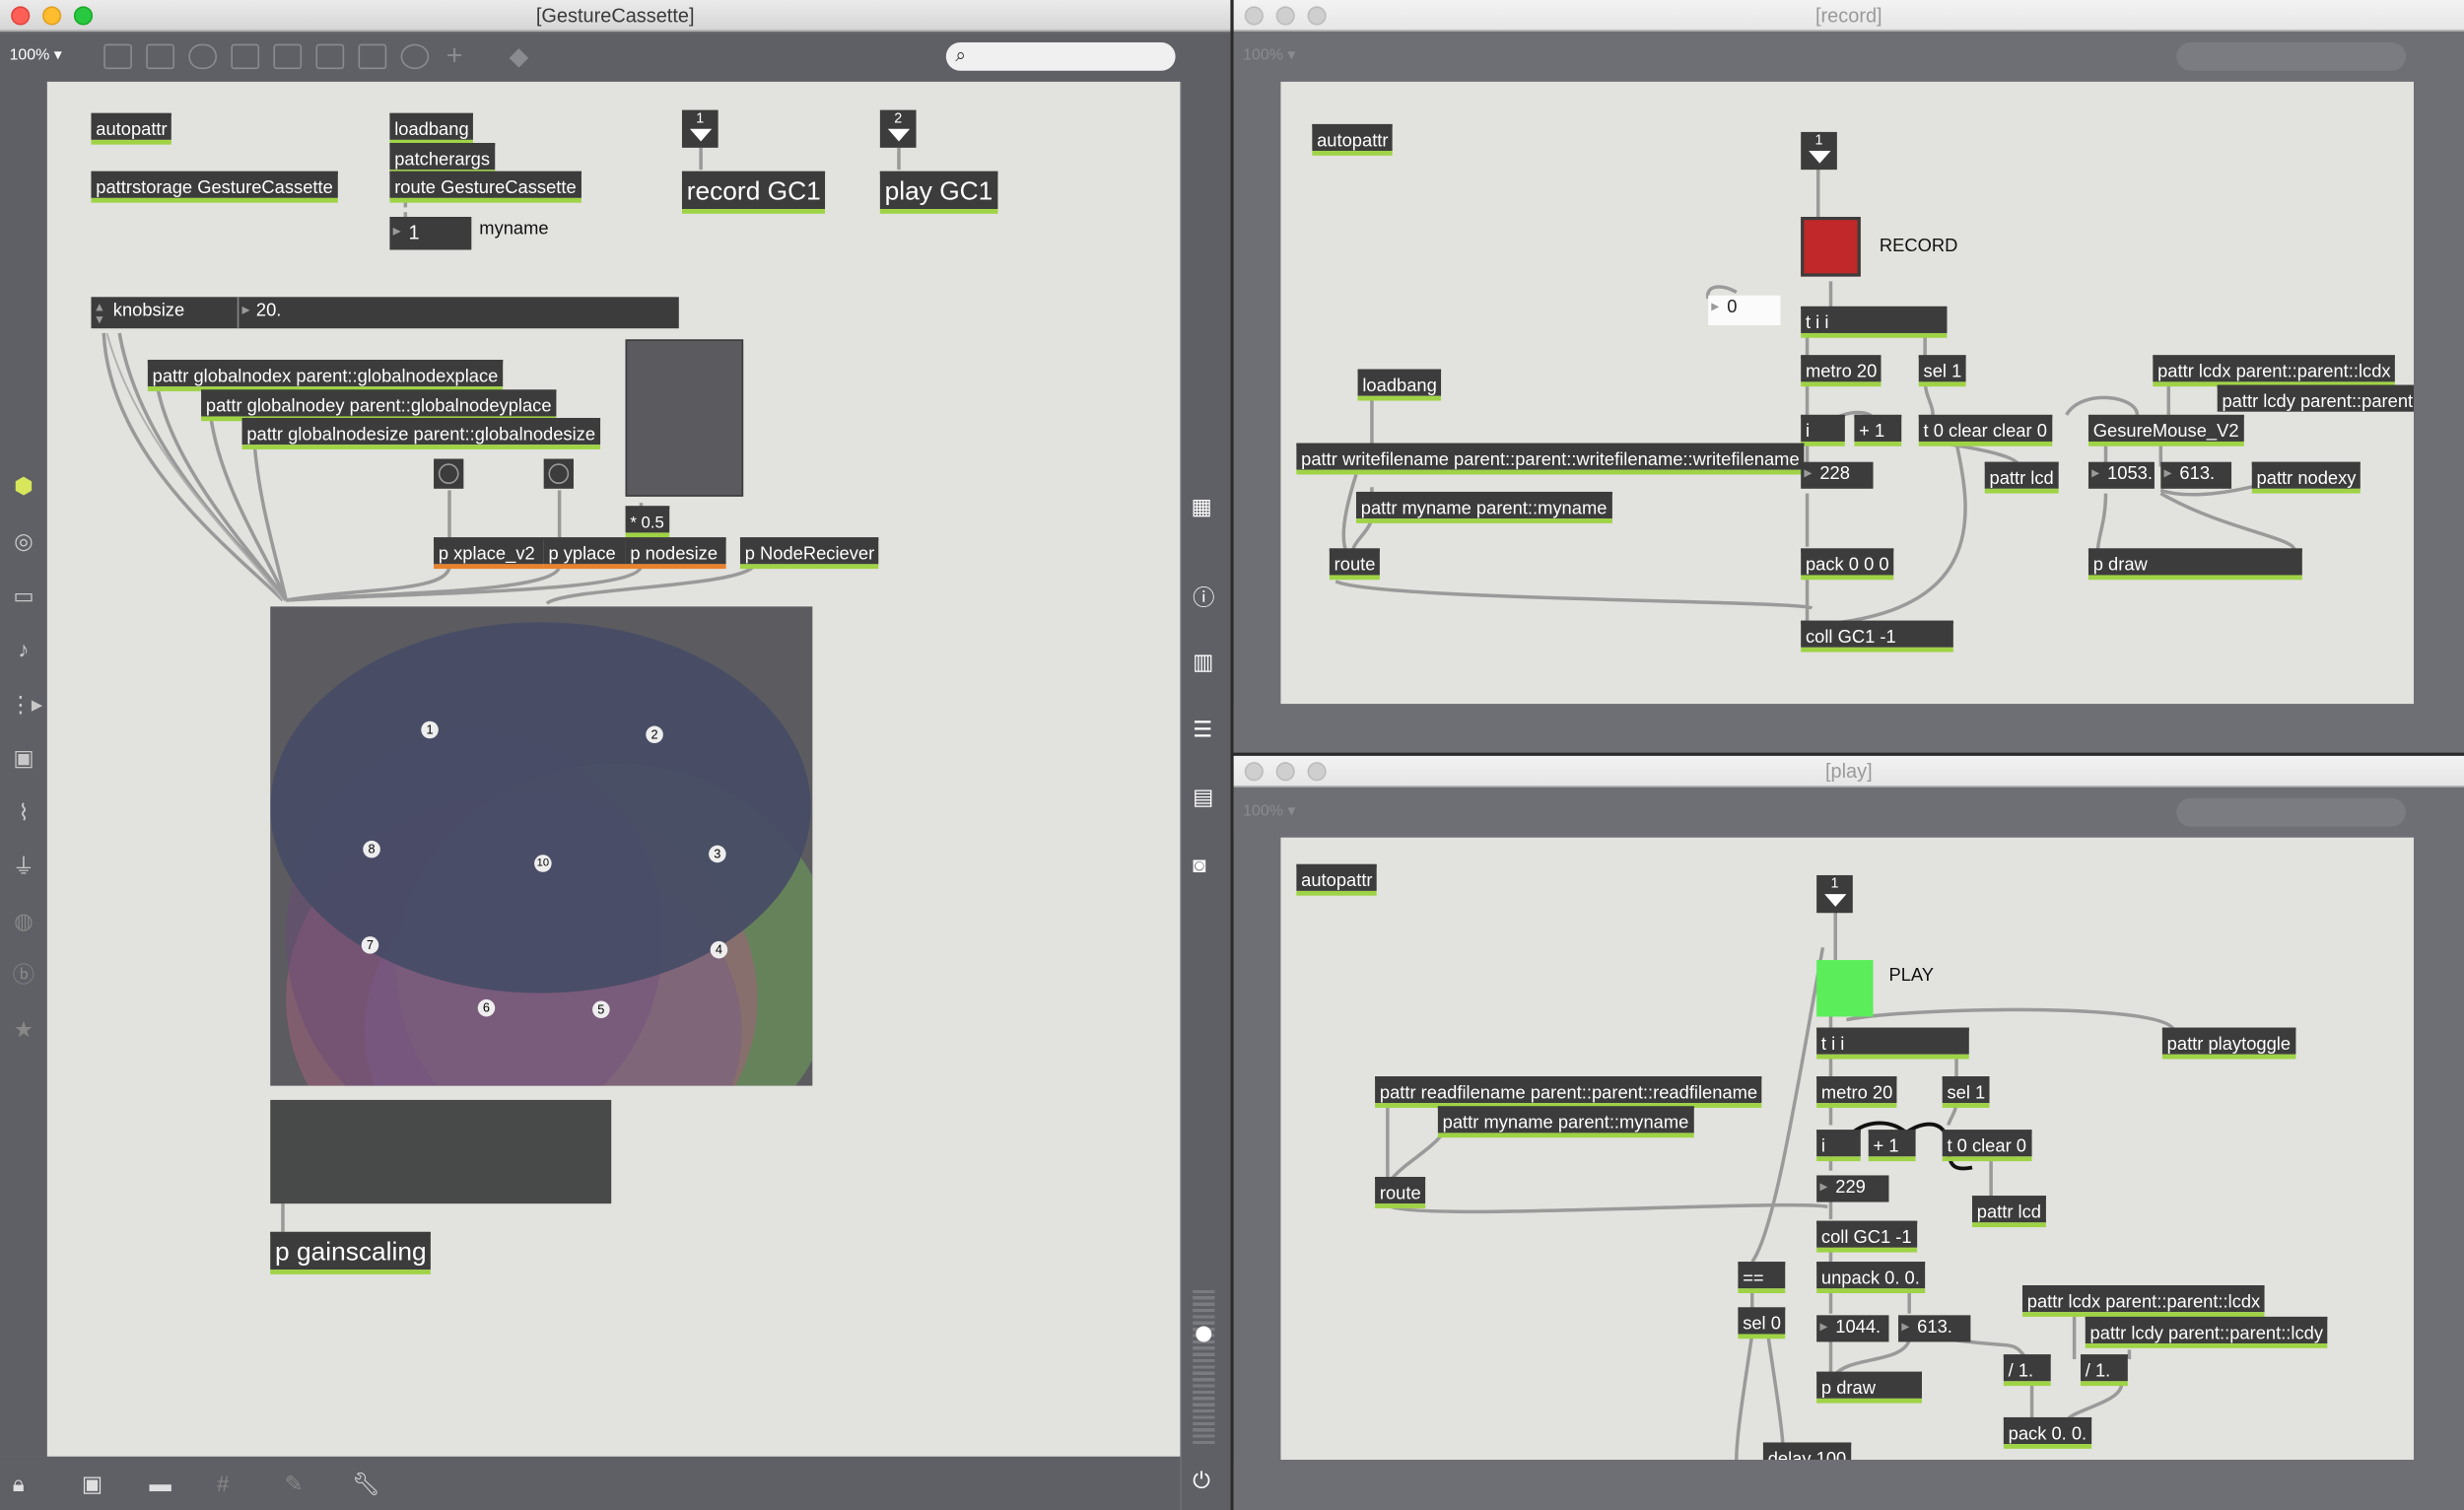 This screenshot has height=1510, width=2464. What do you see at coordinates (132, 128) in the screenshot?
I see `autopattr-object: autopattr` at bounding box center [132, 128].